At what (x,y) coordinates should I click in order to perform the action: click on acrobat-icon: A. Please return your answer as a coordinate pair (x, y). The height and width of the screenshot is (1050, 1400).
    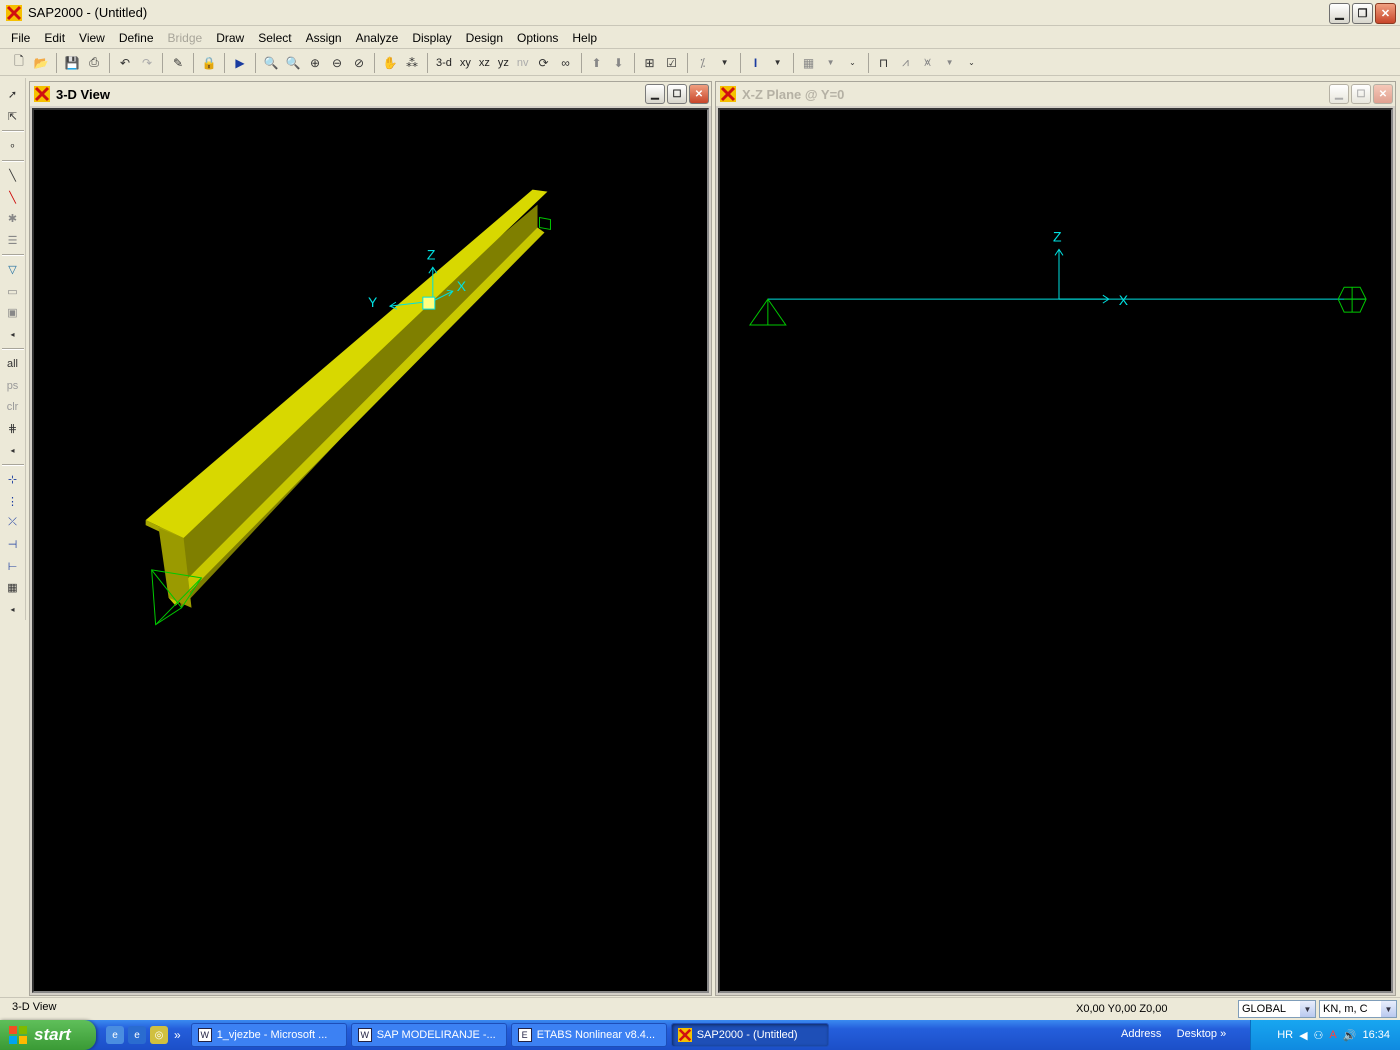
    Looking at the image, I should click on (1332, 1035).